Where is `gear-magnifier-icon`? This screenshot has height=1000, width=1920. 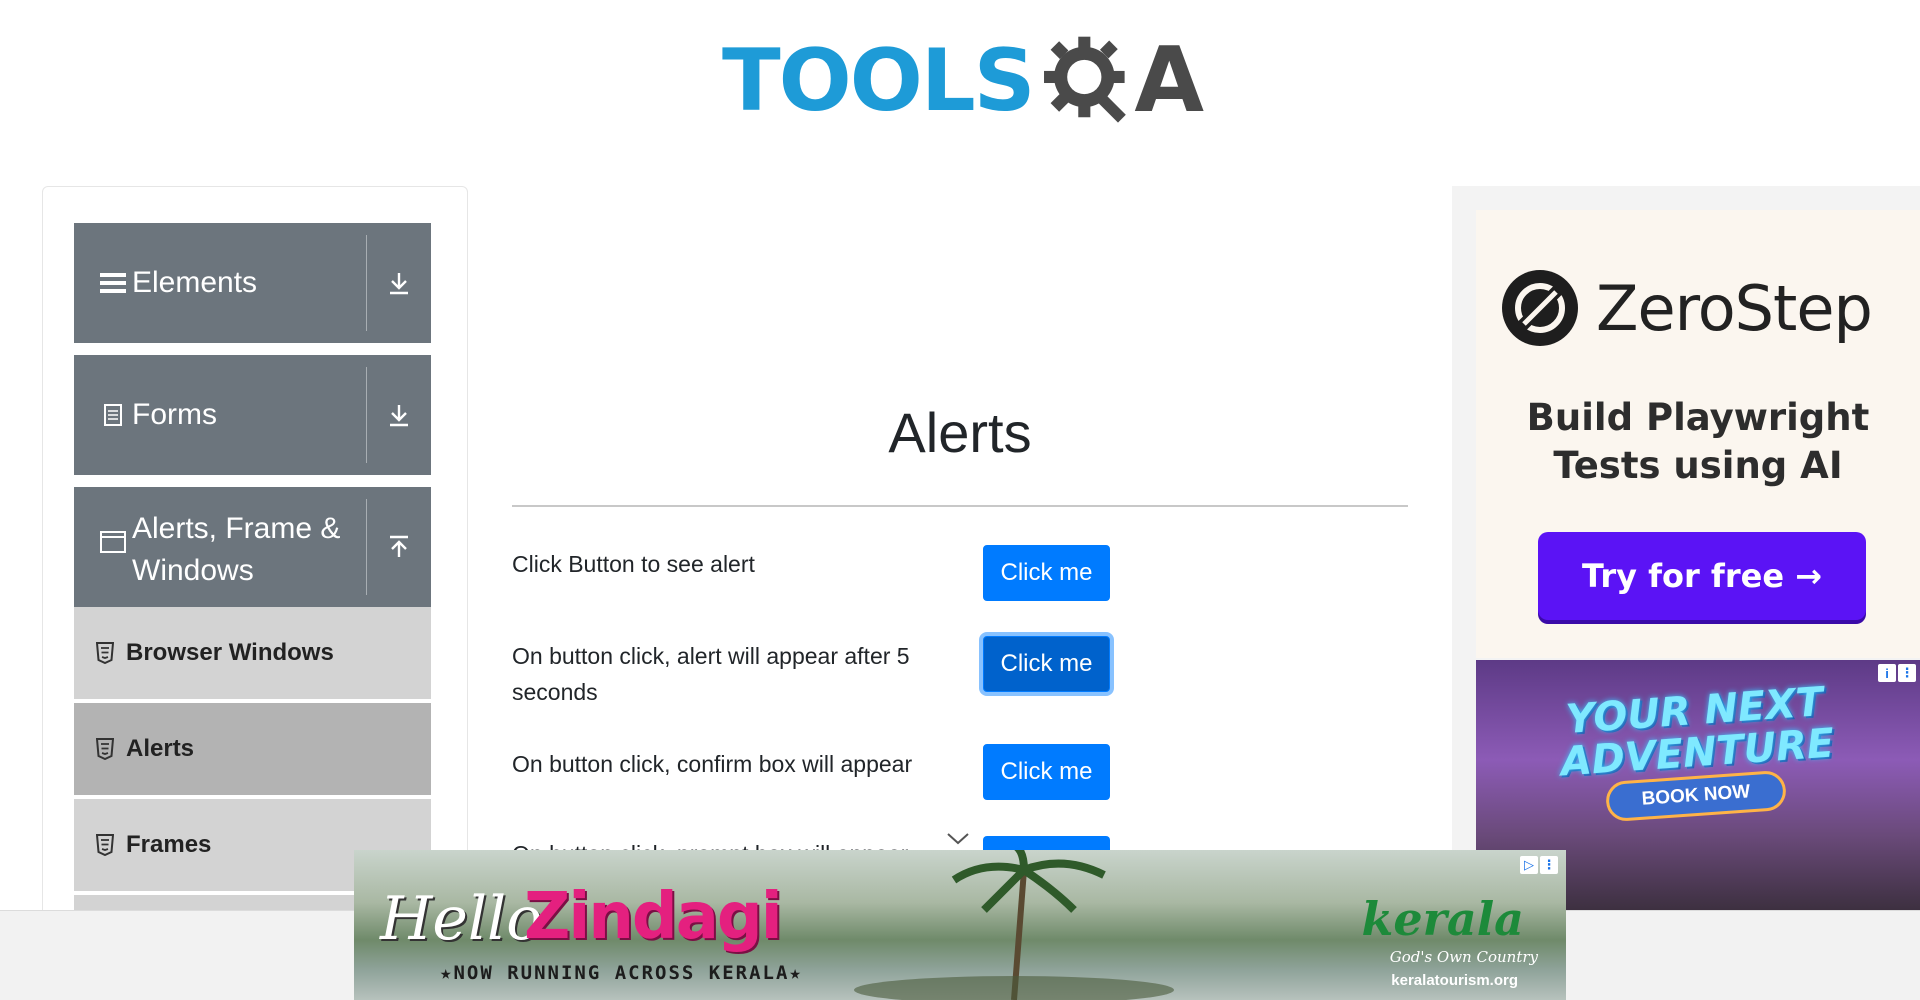 gear-magnifier-icon is located at coordinates (1084, 79).